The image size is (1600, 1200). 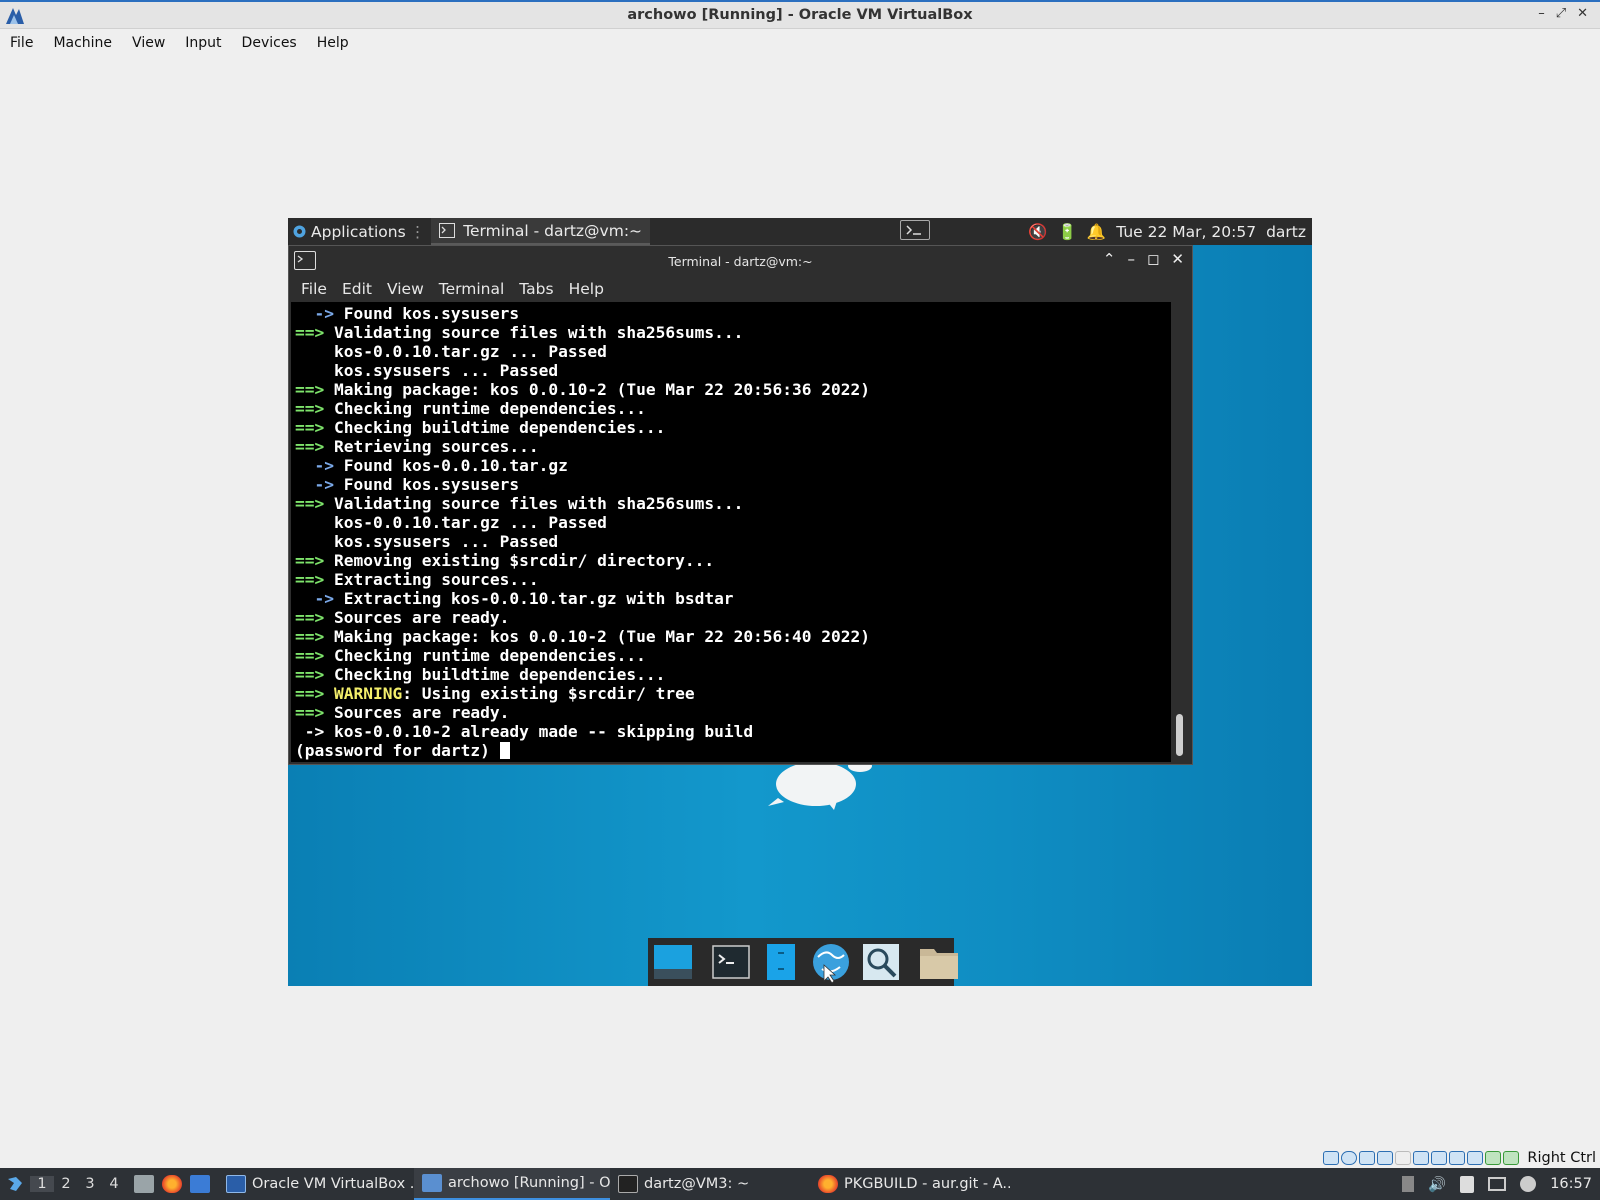 I want to click on term-menu-file: File, so click(x=314, y=289).